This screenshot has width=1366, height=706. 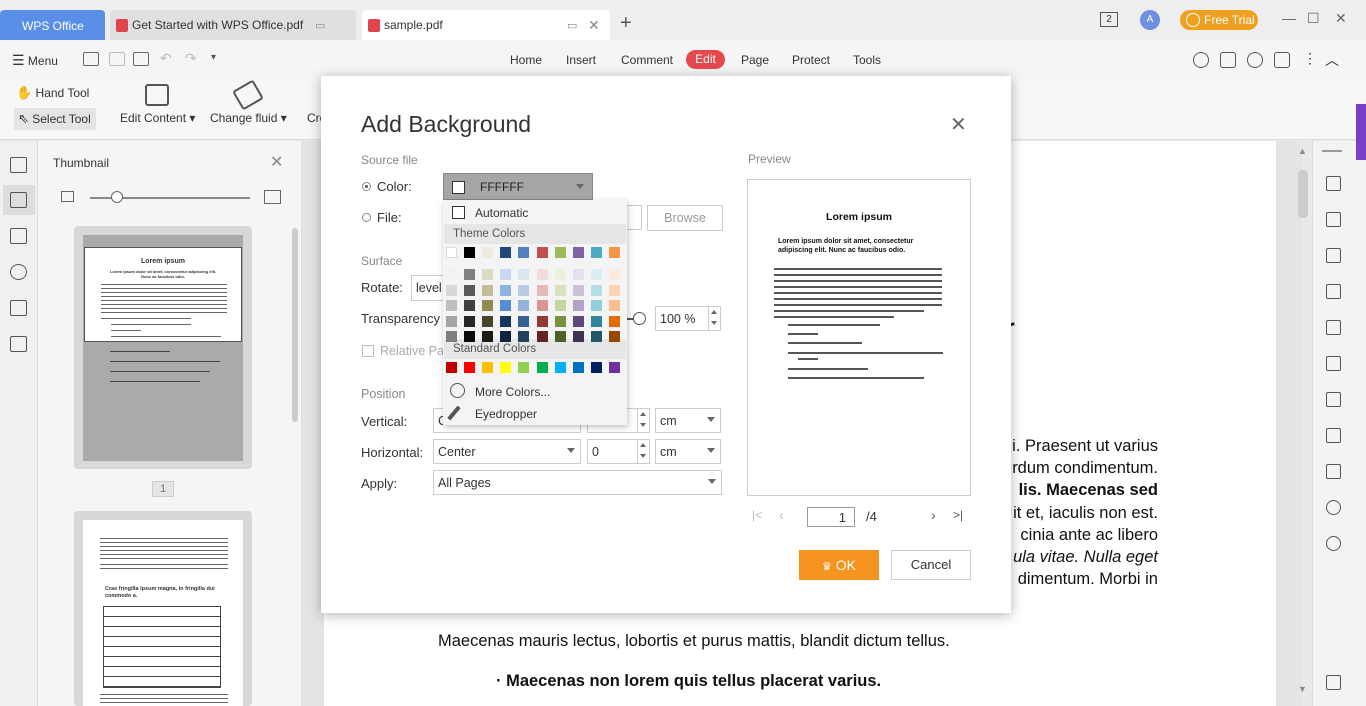 What do you see at coordinates (688, 451) in the screenshot?
I see `horizontal-unit-select: cm` at bounding box center [688, 451].